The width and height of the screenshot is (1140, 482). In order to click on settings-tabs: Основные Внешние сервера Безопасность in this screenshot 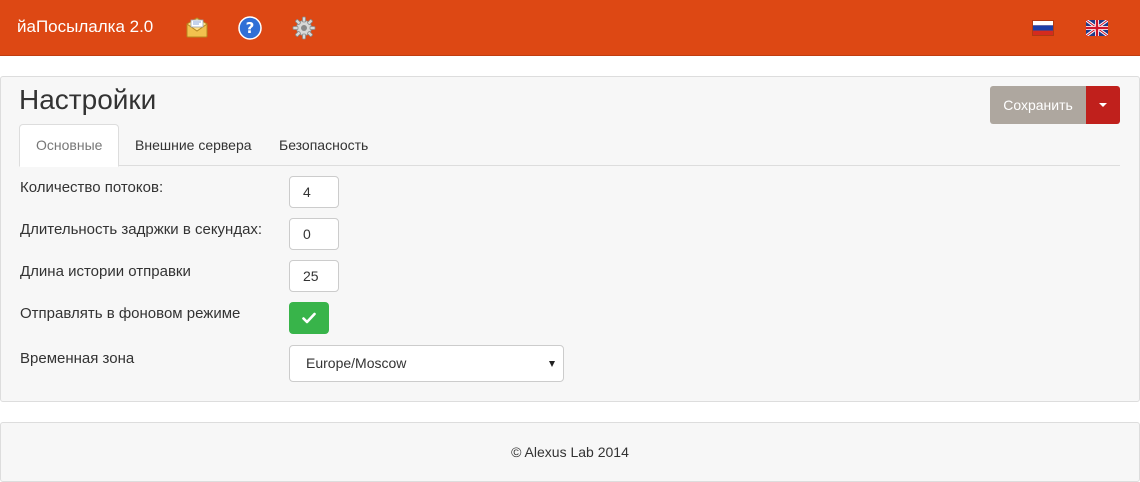, I will do `click(569, 145)`.